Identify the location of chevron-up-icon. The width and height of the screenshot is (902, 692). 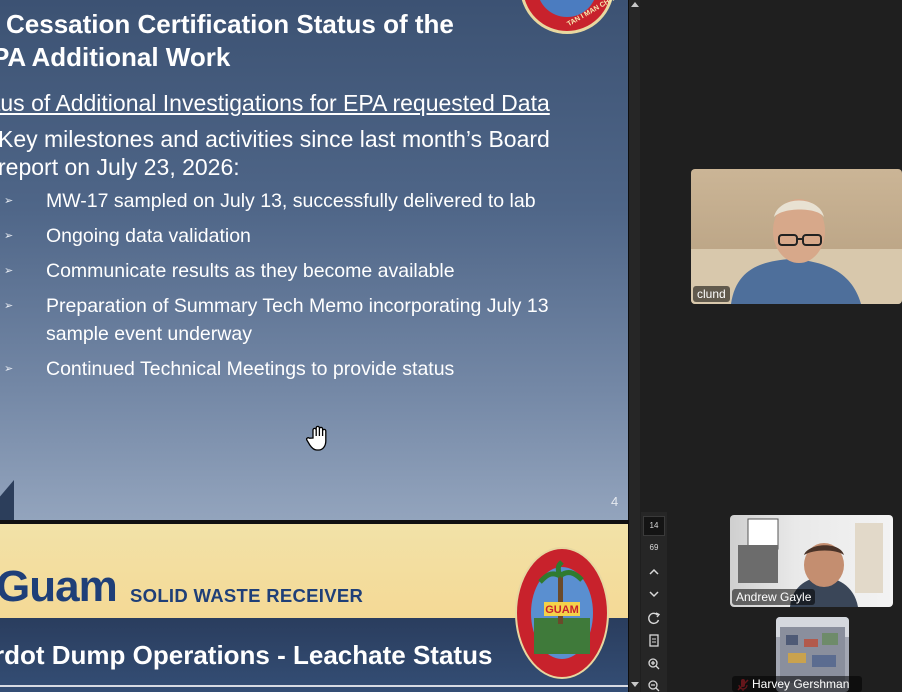
(654, 572).